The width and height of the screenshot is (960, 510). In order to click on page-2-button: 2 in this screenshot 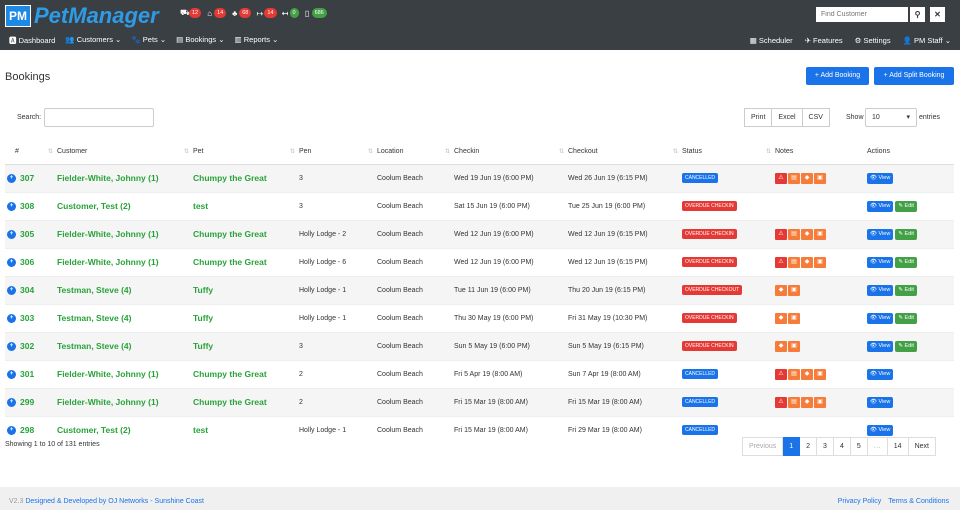, I will do `click(809, 446)`.